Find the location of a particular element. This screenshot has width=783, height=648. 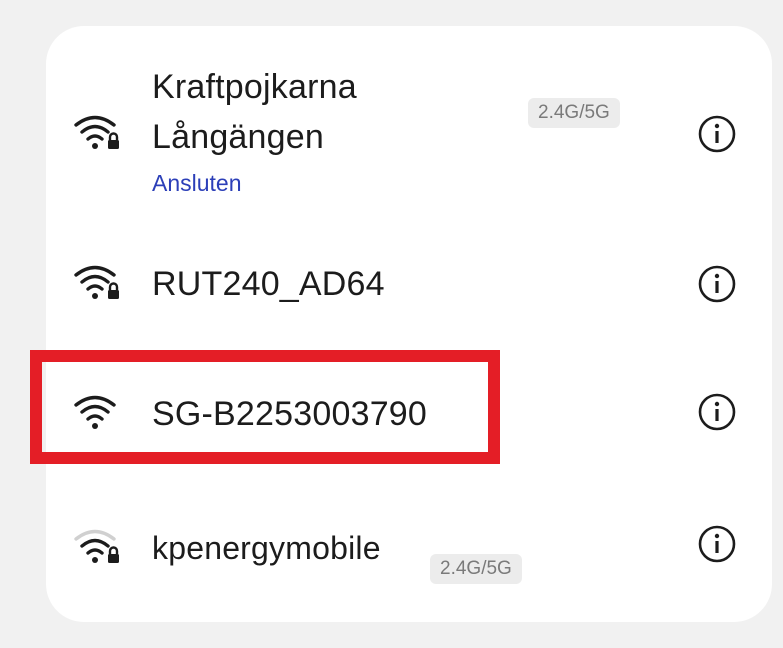

network-ssid: kpenergymobile is located at coordinates (266, 548).